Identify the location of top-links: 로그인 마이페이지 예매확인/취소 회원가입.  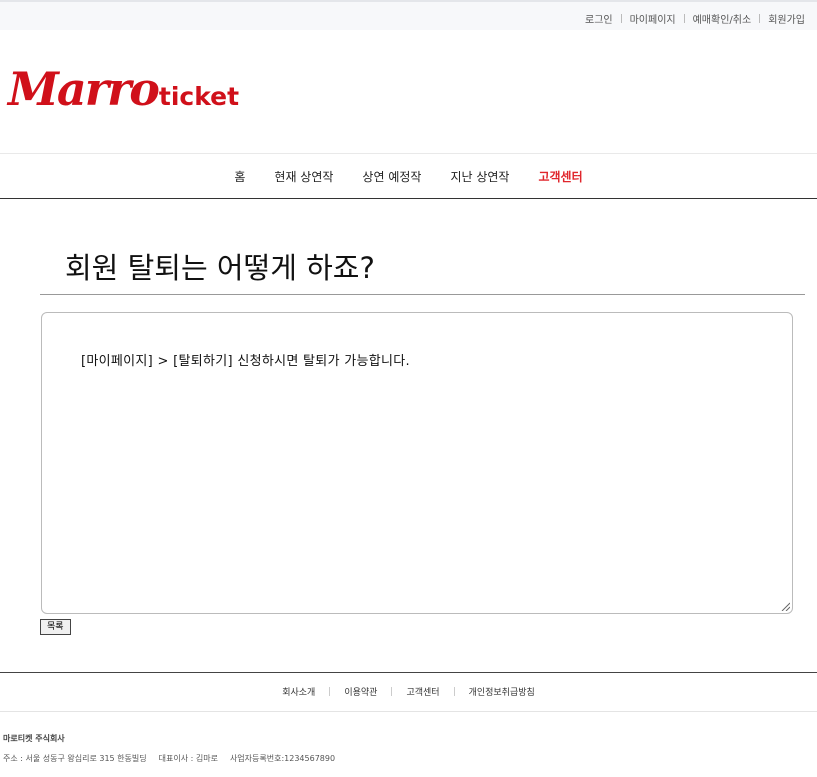
(695, 18).